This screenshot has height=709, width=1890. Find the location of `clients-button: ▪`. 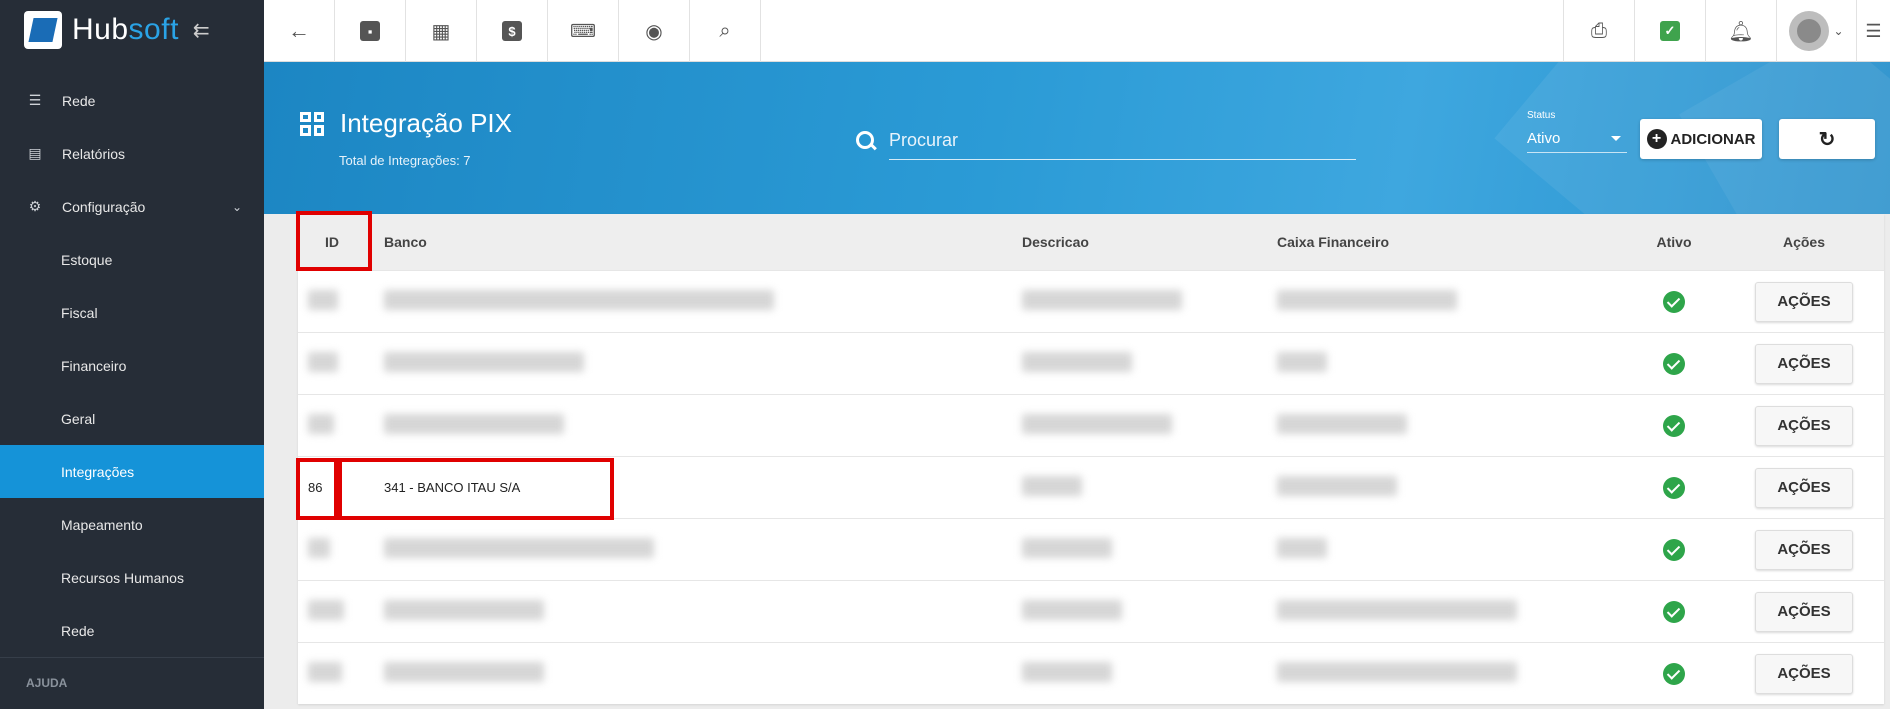

clients-button: ▪ is located at coordinates (370, 31).